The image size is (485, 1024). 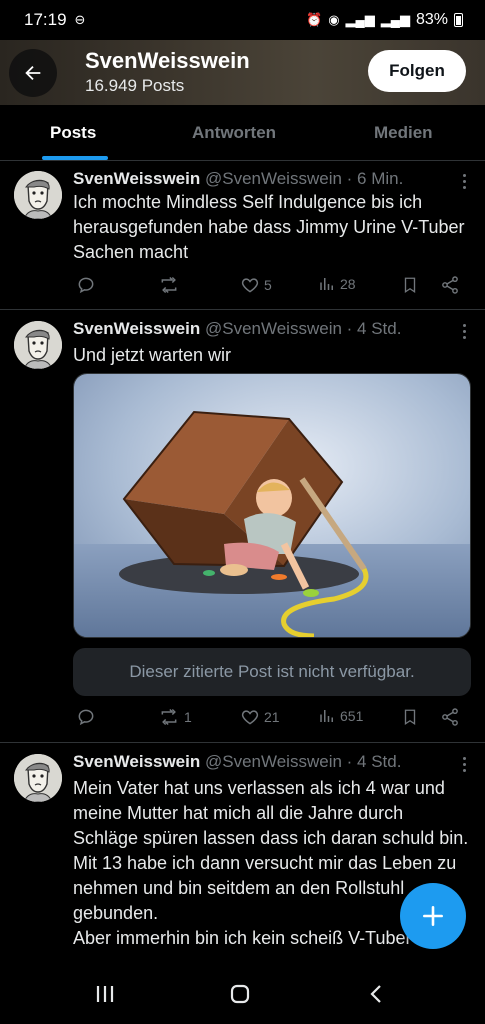 I want to click on recent-apps-icon, so click(x=105, y=994).